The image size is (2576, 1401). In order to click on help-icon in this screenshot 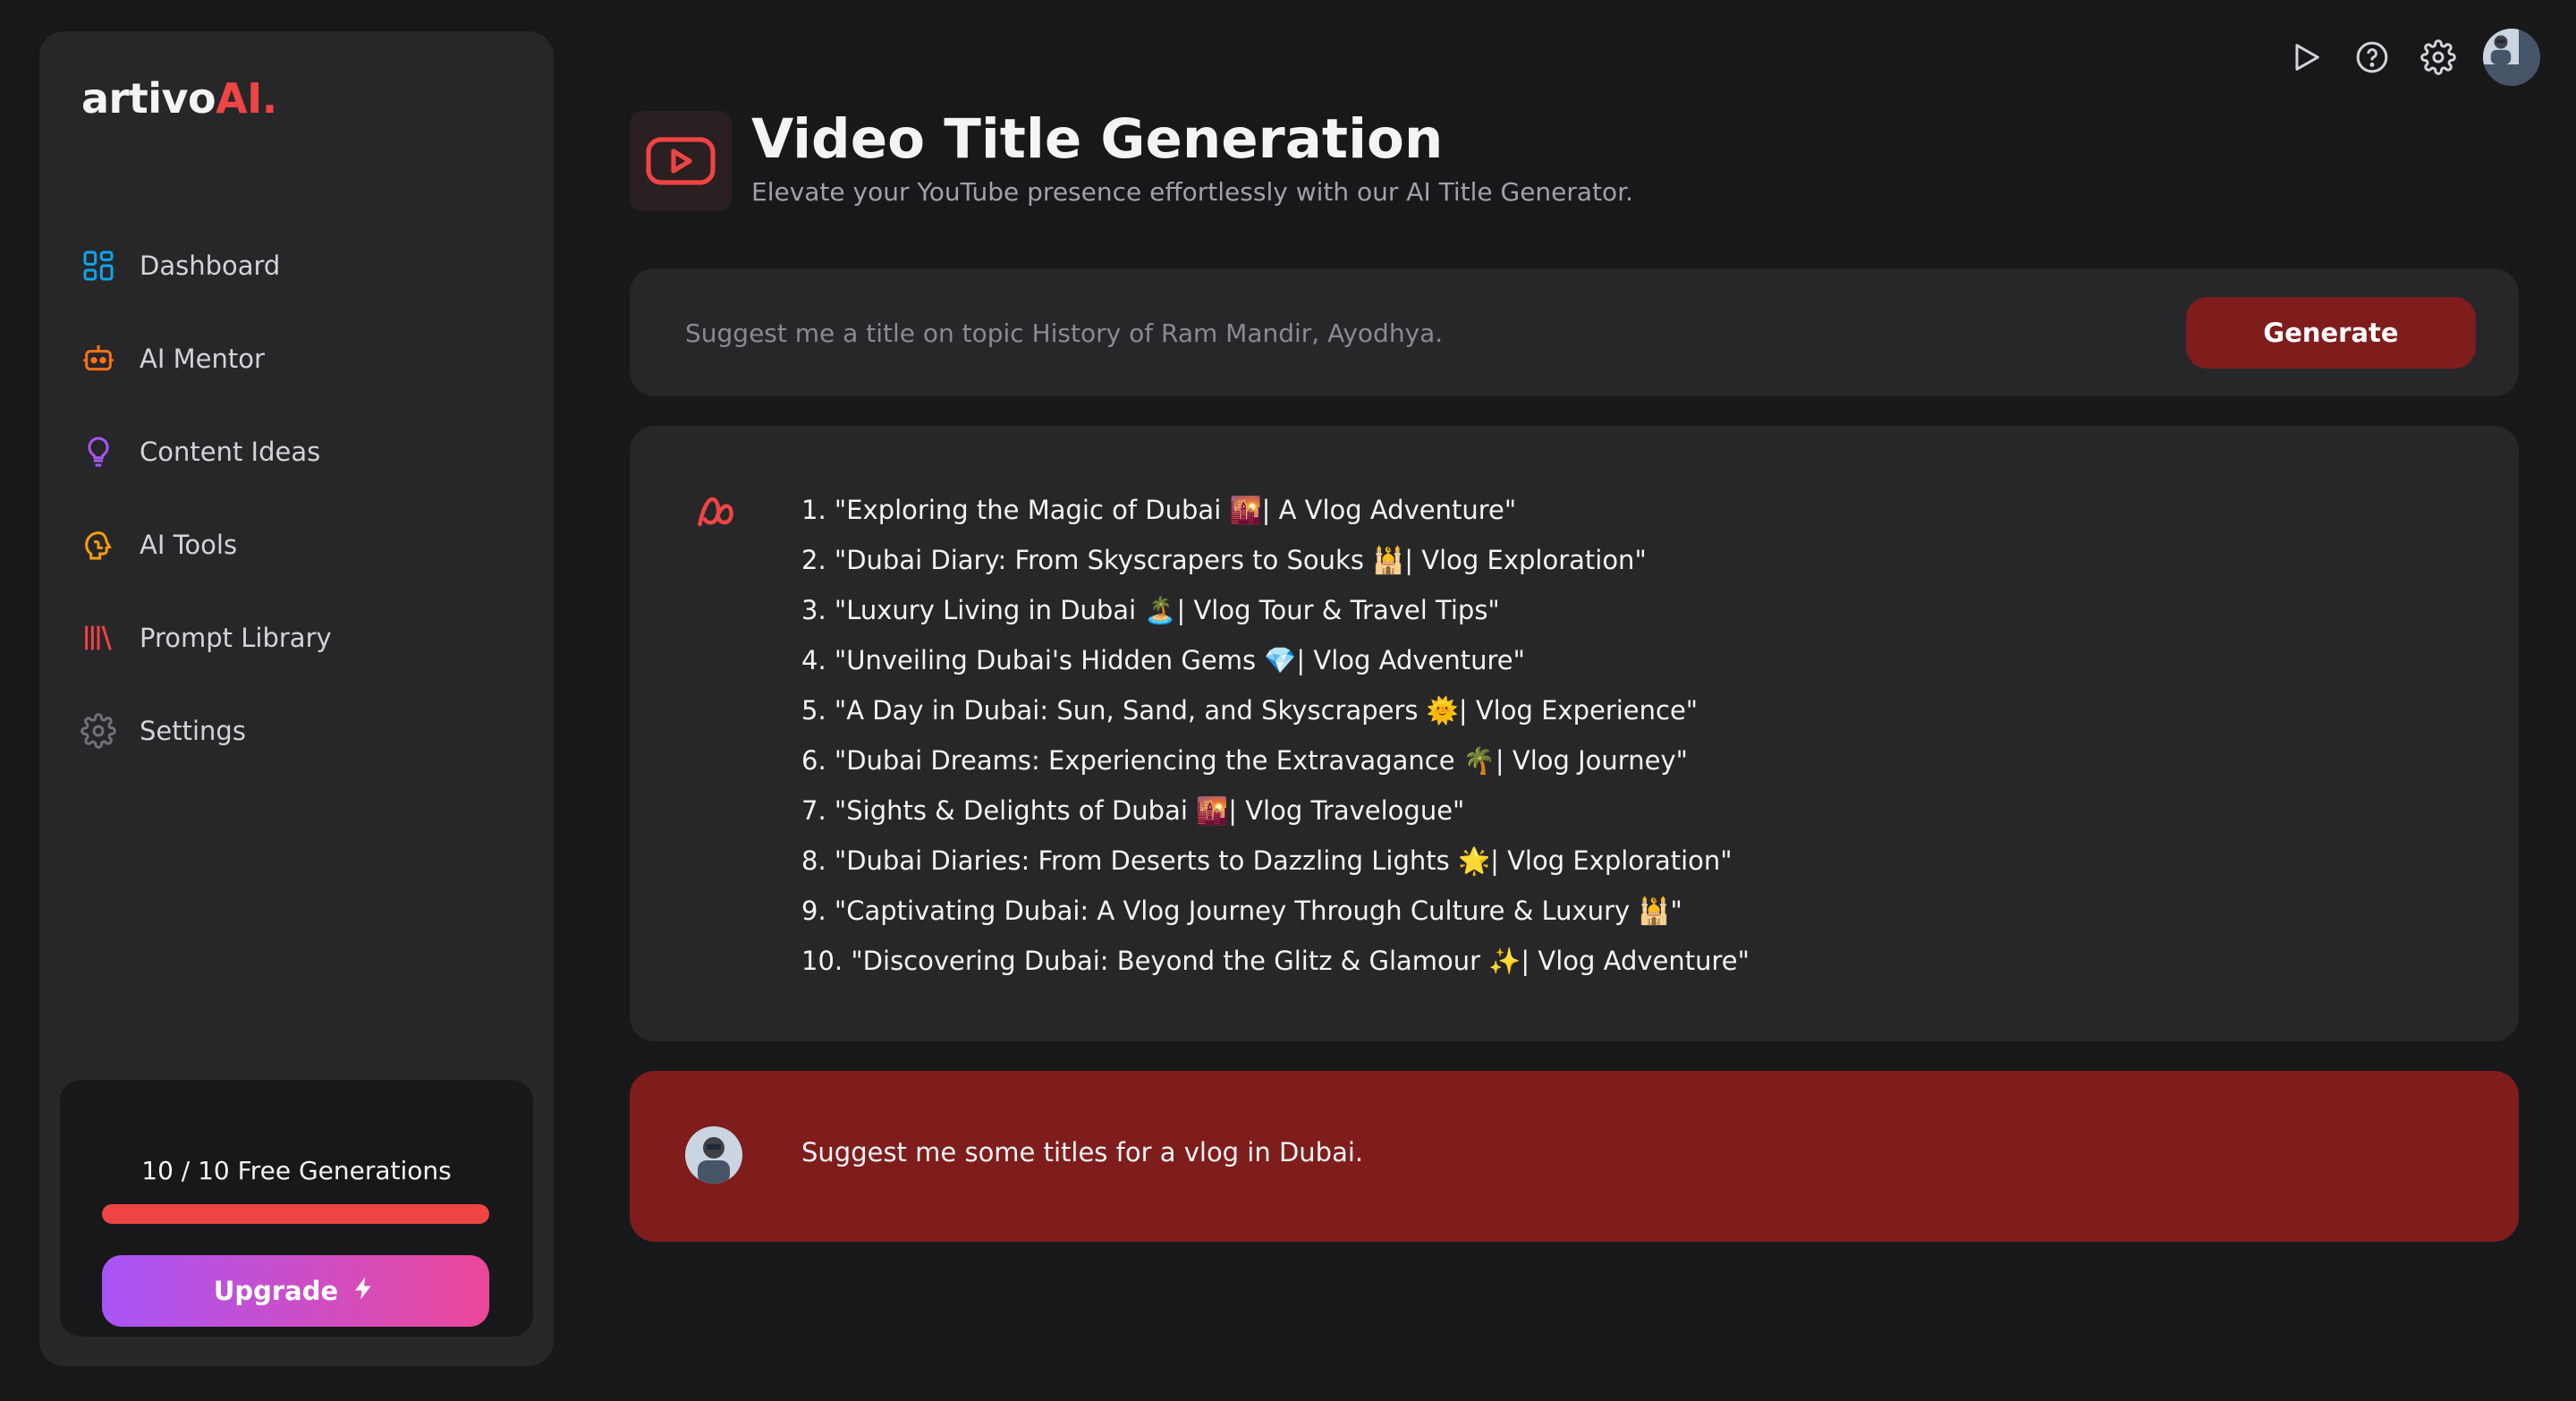, I will do `click(2372, 58)`.